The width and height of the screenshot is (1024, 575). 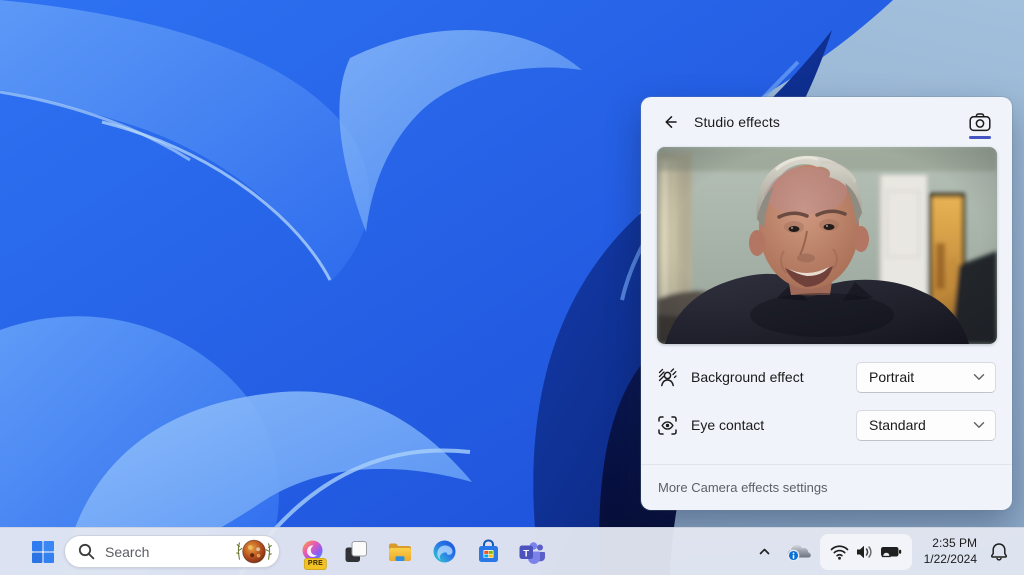 What do you see at coordinates (312, 552) in the screenshot?
I see `taskbar-app-copilot: PRE` at bounding box center [312, 552].